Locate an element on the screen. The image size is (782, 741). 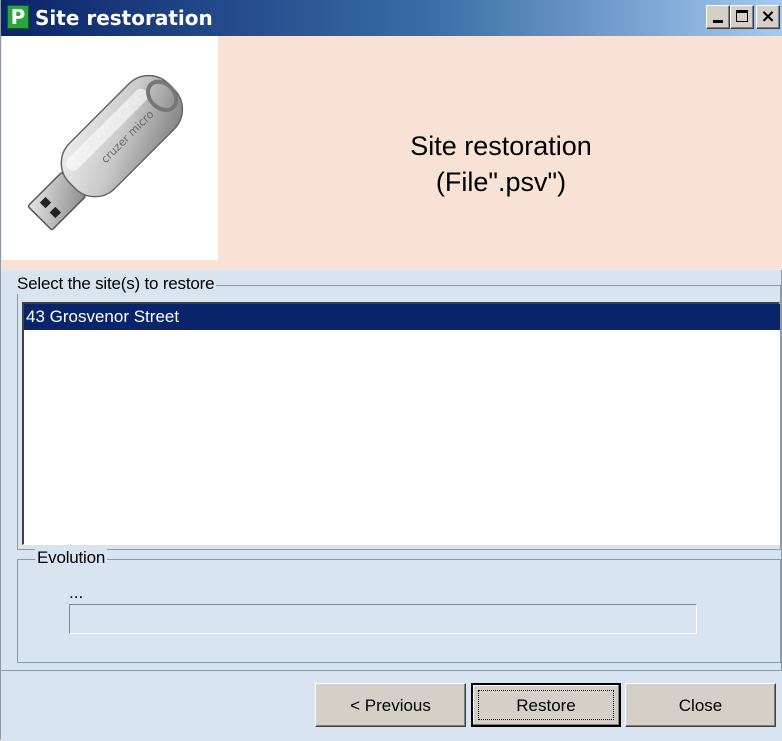
app-icon: P is located at coordinates (18, 17).